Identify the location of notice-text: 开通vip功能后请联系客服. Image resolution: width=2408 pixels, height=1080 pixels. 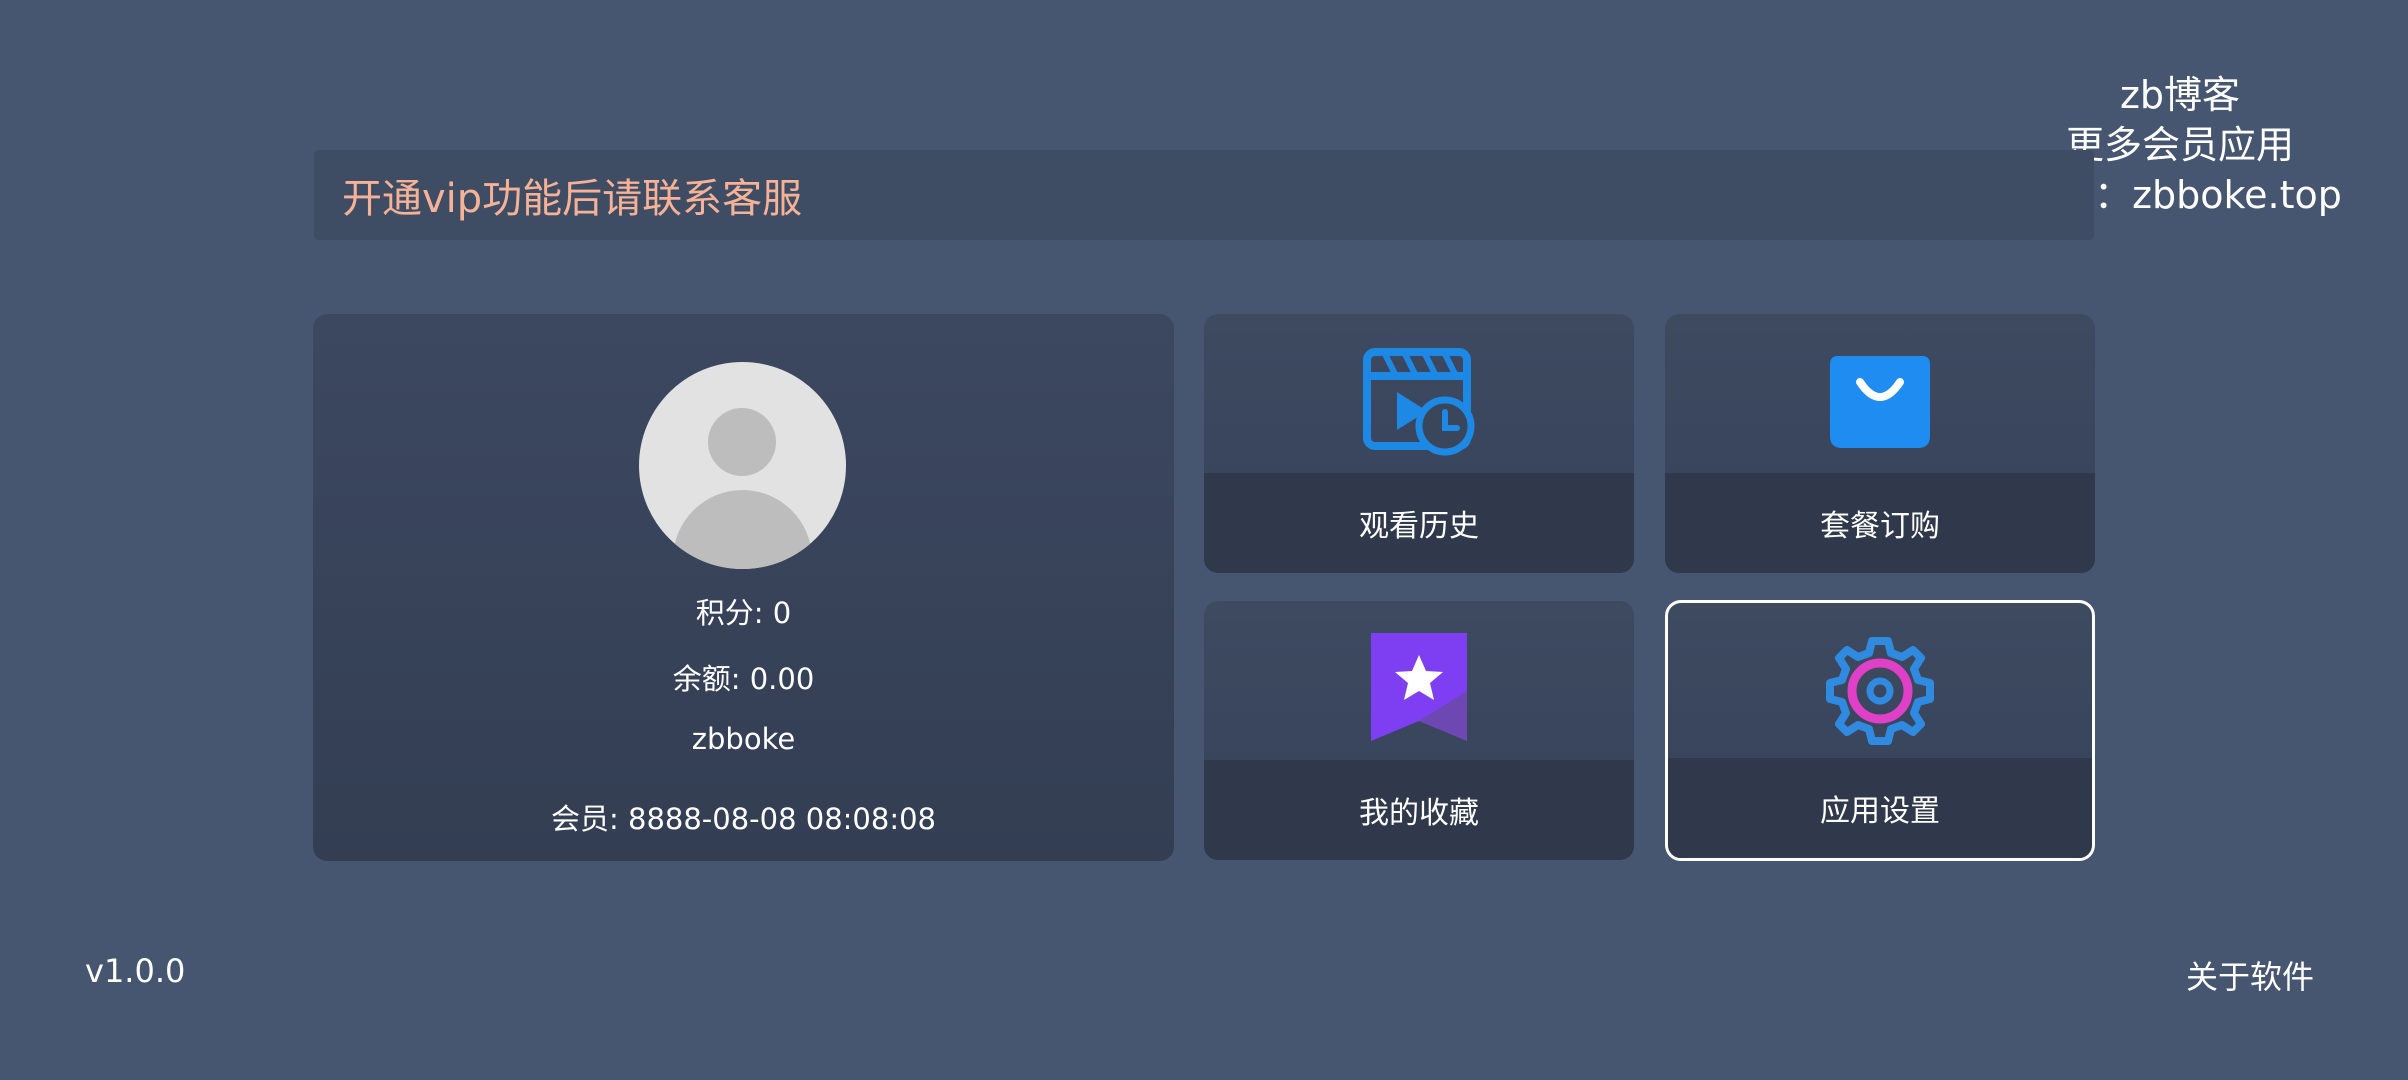
(572, 199).